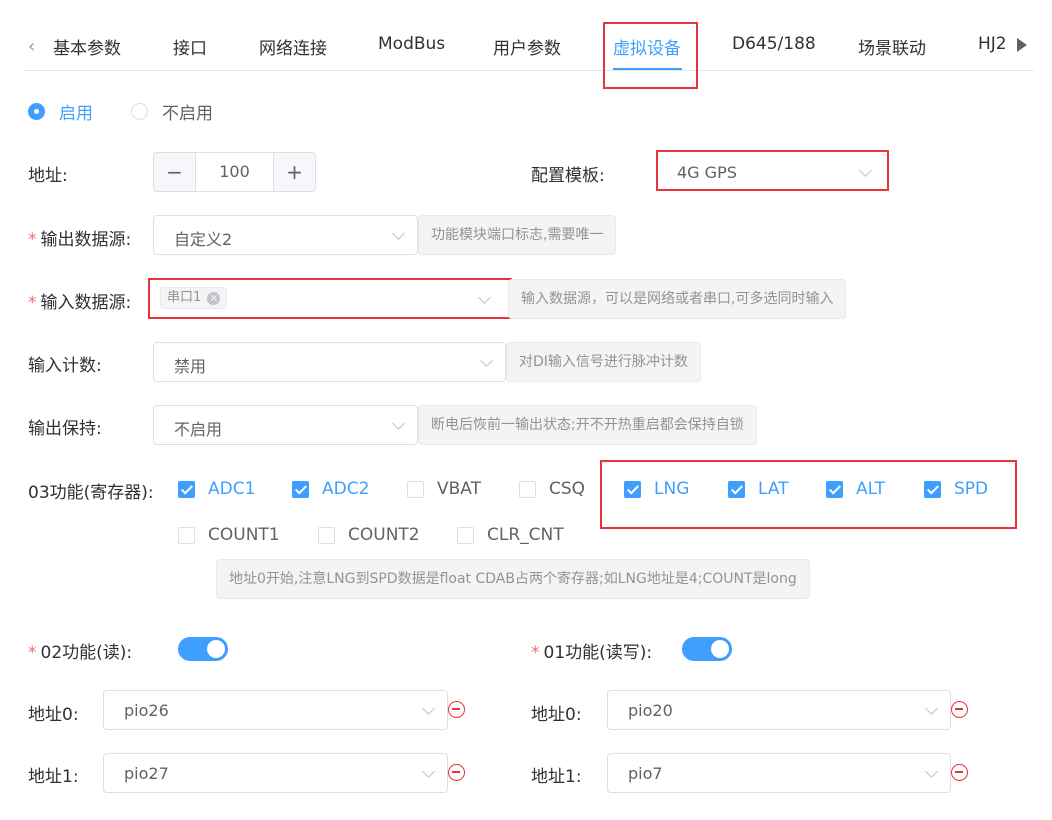 The image size is (1052, 820). Describe the element at coordinates (53, 777) in the screenshot. I see `func02-address1-label: 地址1:` at that location.